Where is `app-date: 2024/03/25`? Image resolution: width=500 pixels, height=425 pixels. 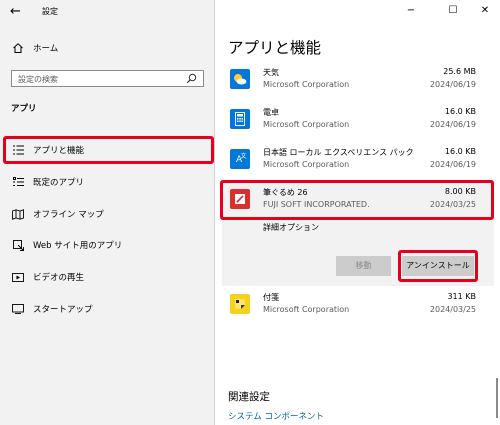 app-date: 2024/03/25 is located at coordinates (452, 309).